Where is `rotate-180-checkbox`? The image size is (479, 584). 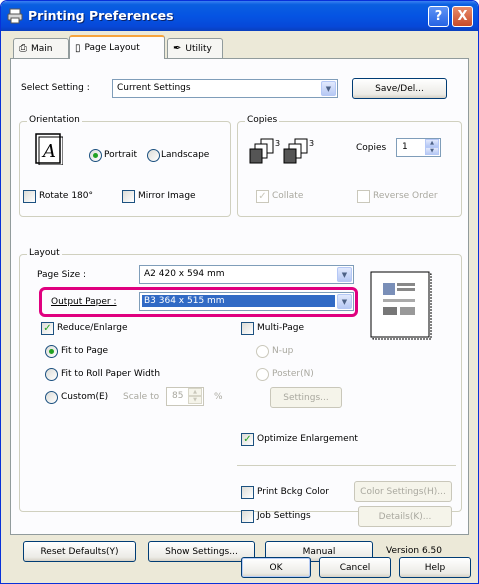
rotate-180-checkbox is located at coordinates (29, 196).